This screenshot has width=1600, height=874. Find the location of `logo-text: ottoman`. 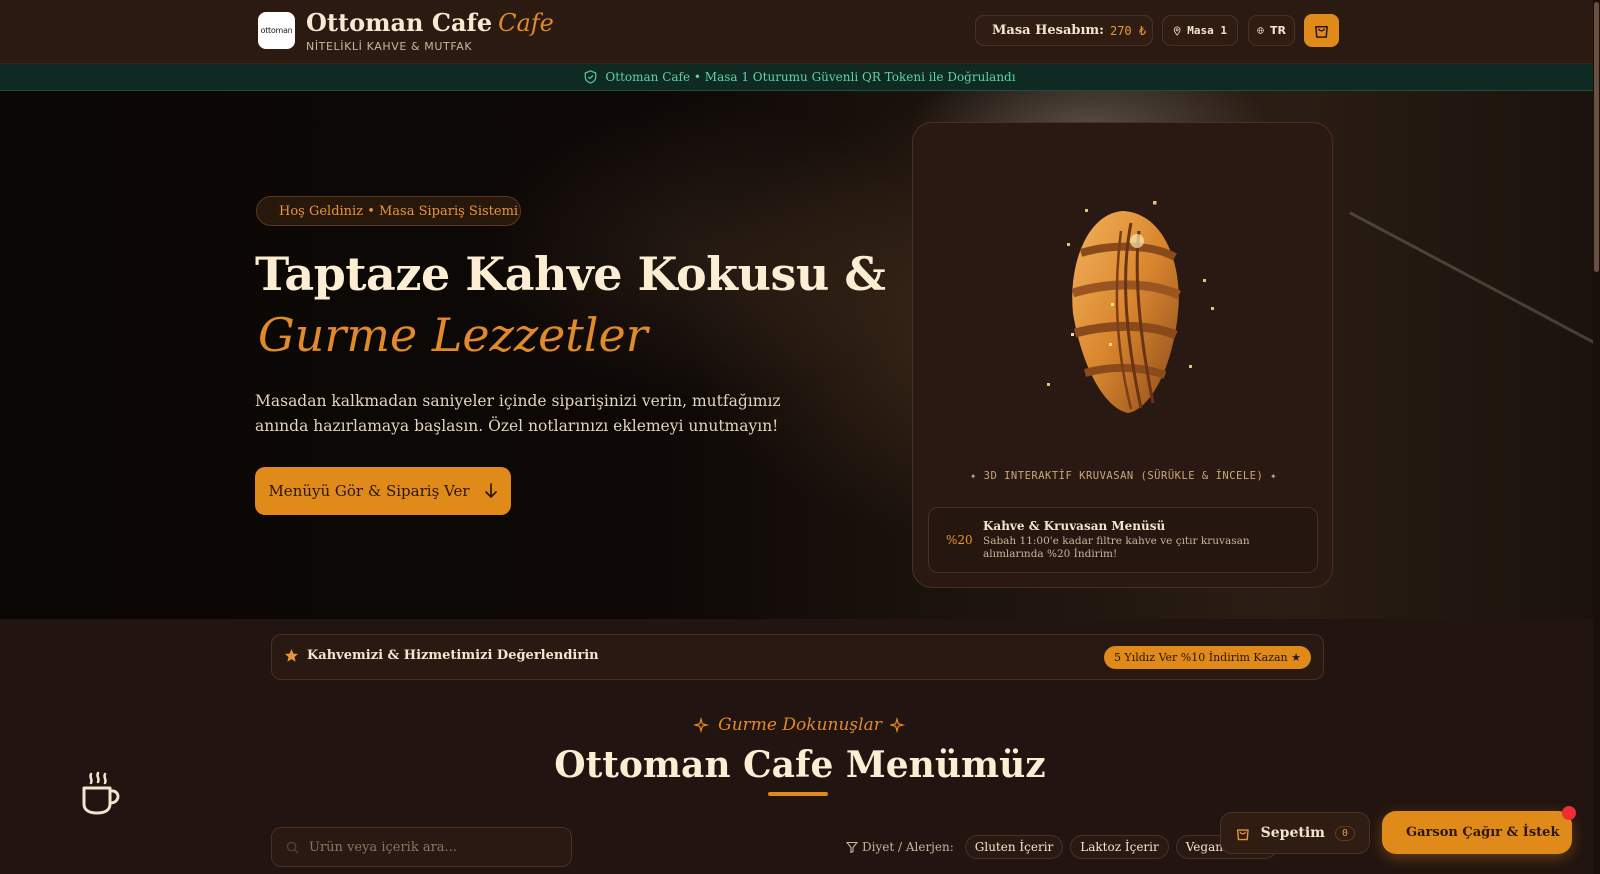

logo-text: ottoman is located at coordinates (276, 30).